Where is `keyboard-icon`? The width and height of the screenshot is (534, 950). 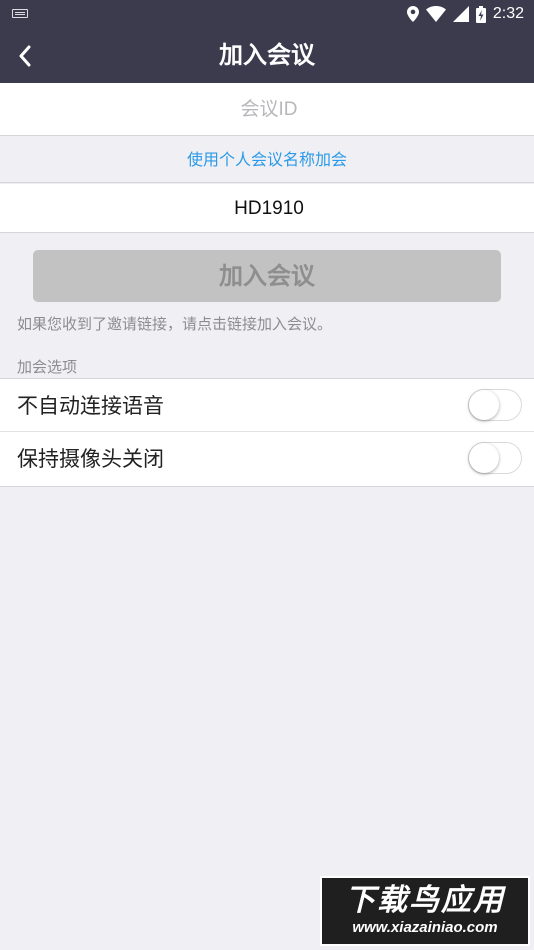 keyboard-icon is located at coordinates (20, 13).